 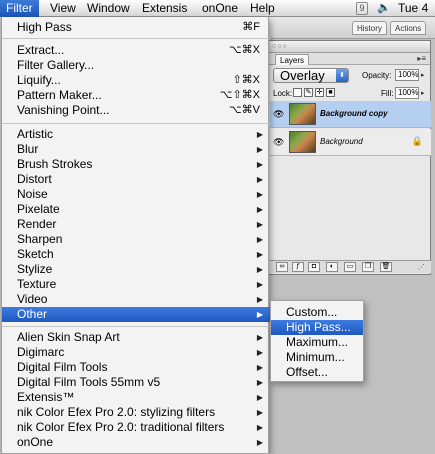 What do you see at coordinates (262, 8) in the screenshot?
I see `menu-help: Help` at bounding box center [262, 8].